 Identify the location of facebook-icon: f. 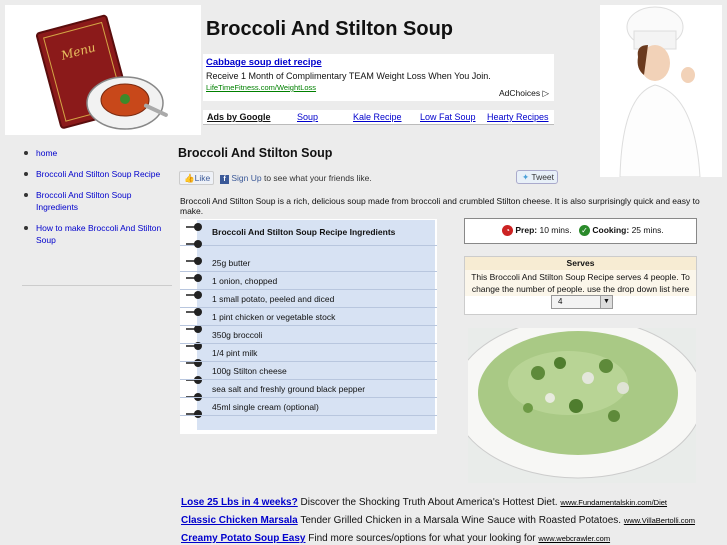
(224, 179).